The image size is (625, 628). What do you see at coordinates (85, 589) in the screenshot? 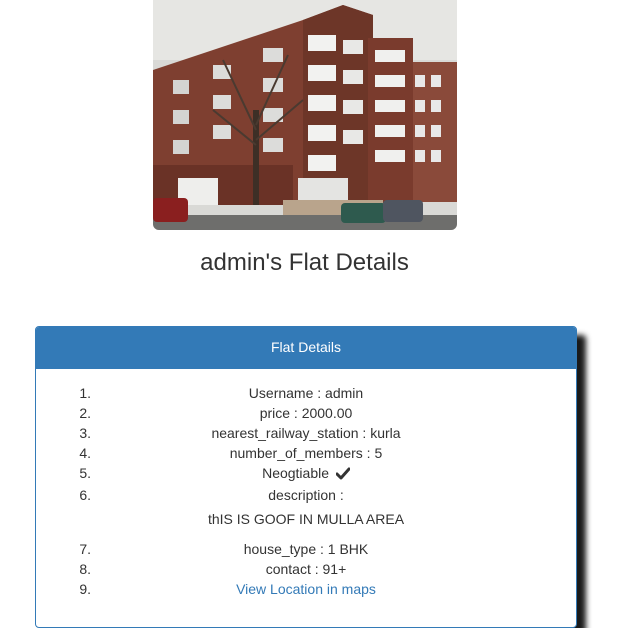
I see `item-number: 9.` at bounding box center [85, 589].